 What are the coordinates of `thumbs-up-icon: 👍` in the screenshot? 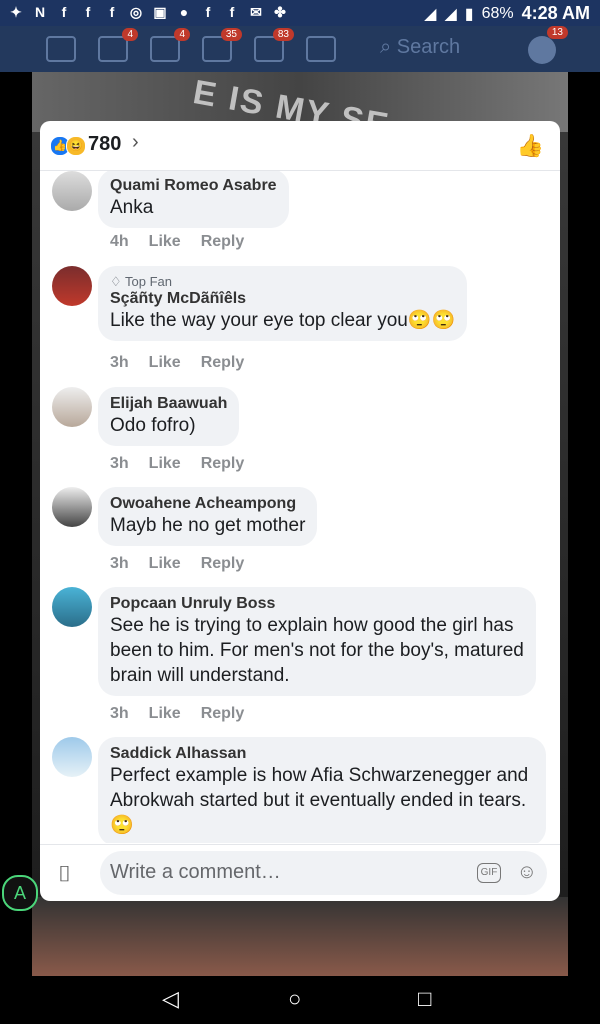 It's located at (530, 146).